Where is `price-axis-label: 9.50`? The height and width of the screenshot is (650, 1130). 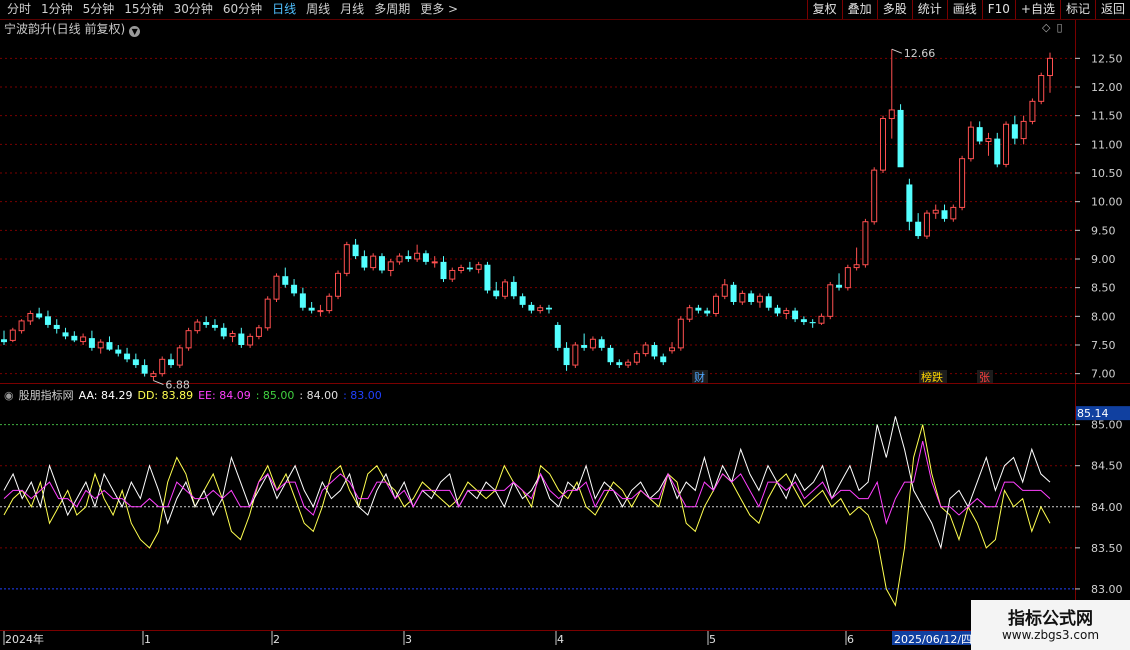 price-axis-label: 9.50 is located at coordinates (1103, 230).